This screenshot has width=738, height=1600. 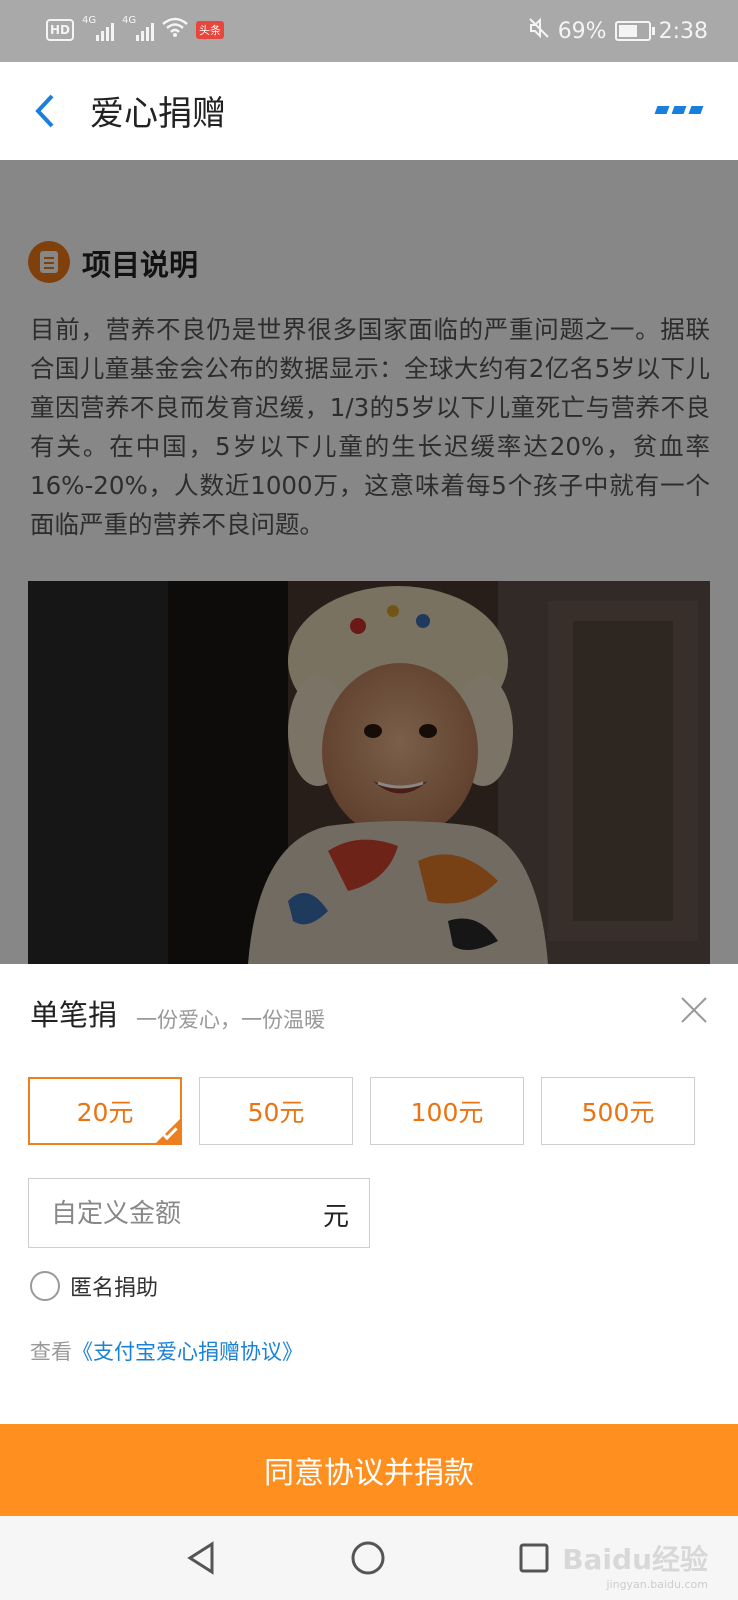 I want to click on clock: 2:38, so click(x=683, y=31).